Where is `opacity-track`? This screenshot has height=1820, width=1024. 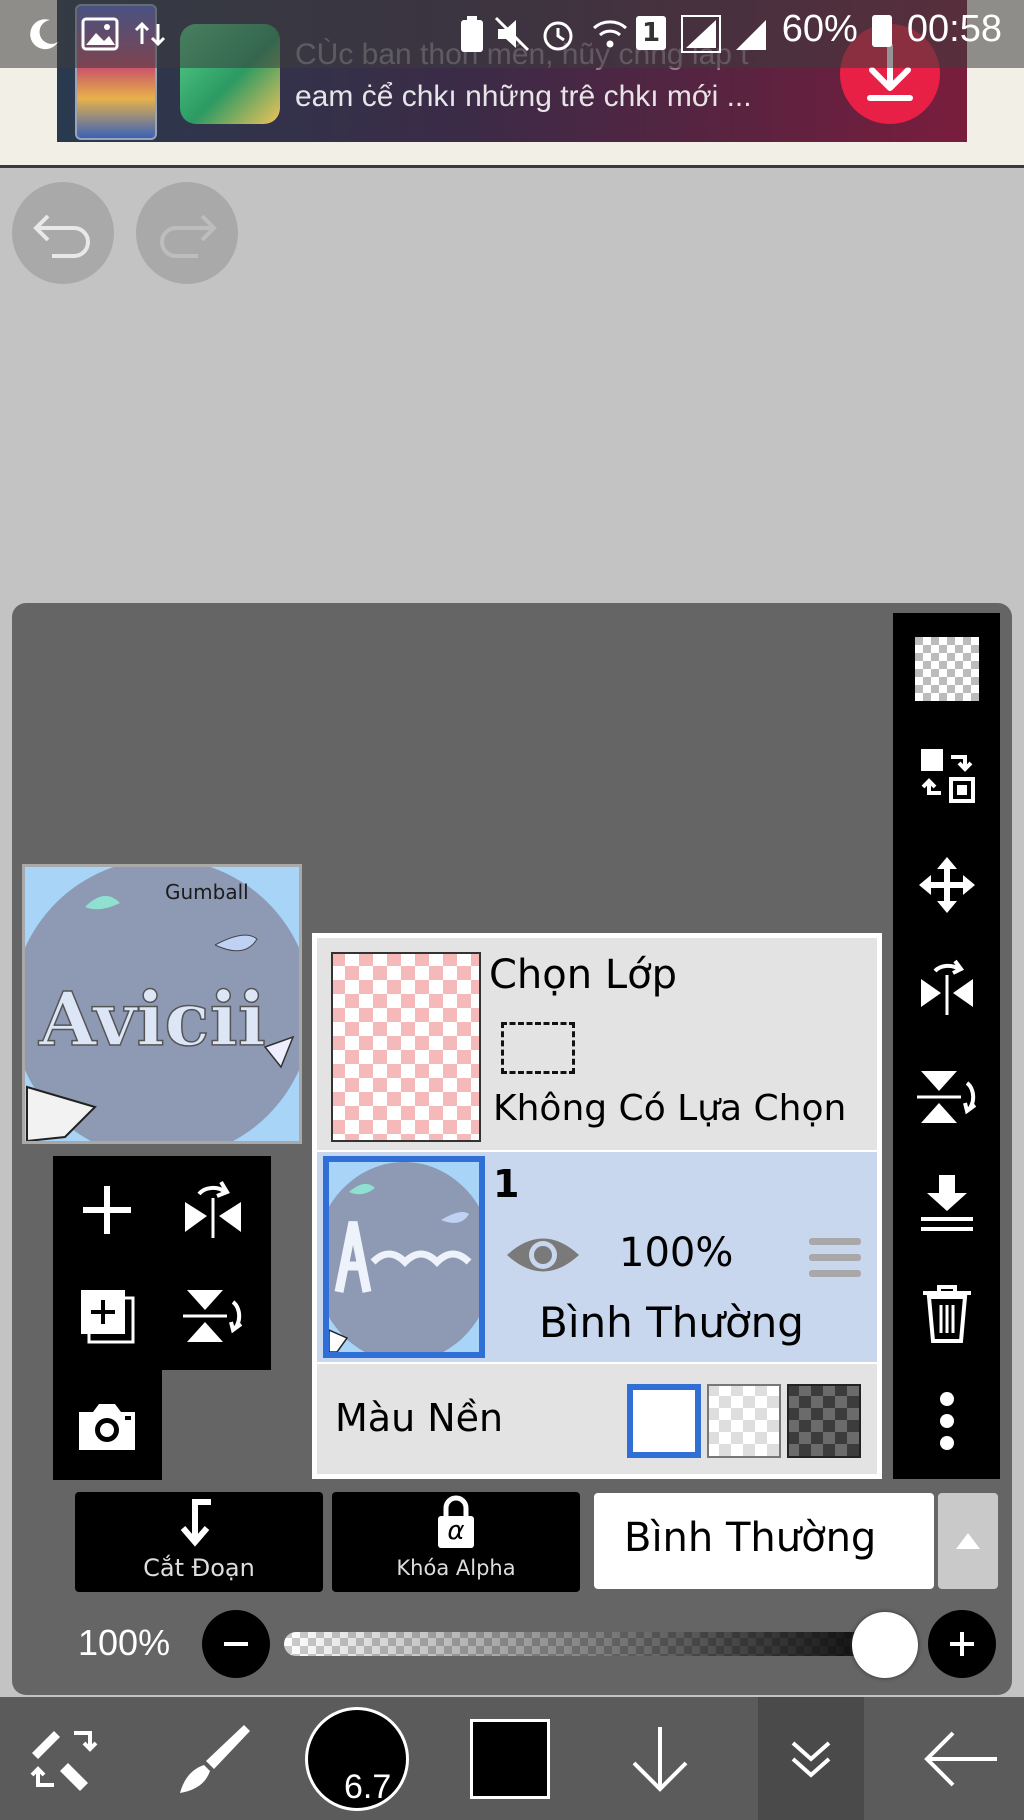 opacity-track is located at coordinates (597, 1644).